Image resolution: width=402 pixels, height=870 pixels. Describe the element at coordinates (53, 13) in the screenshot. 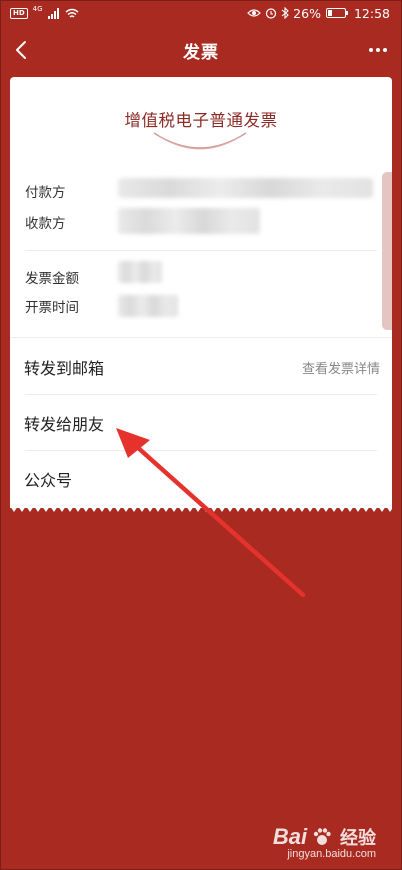

I see `signal-icon` at that location.